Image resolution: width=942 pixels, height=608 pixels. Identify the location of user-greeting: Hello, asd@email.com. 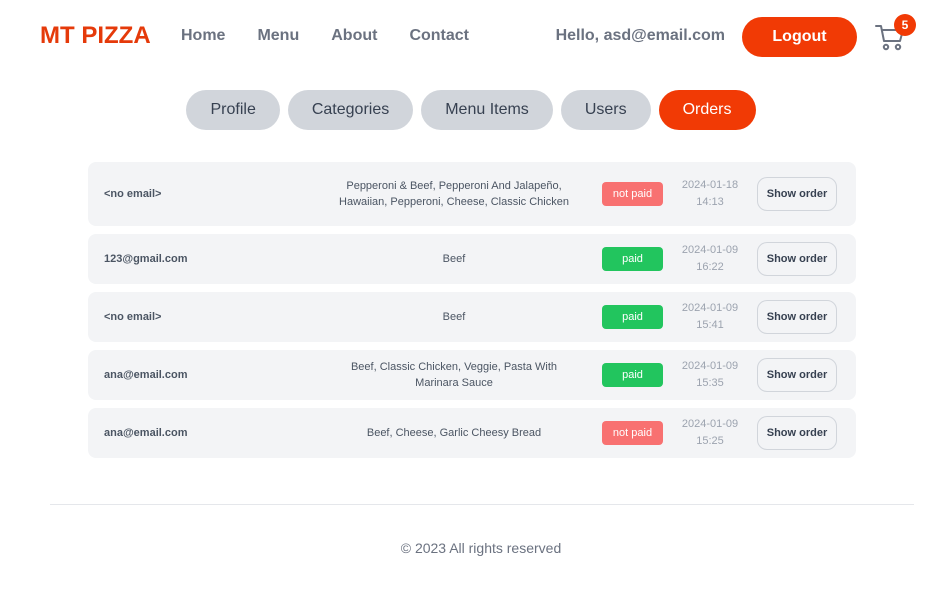
(640, 35).